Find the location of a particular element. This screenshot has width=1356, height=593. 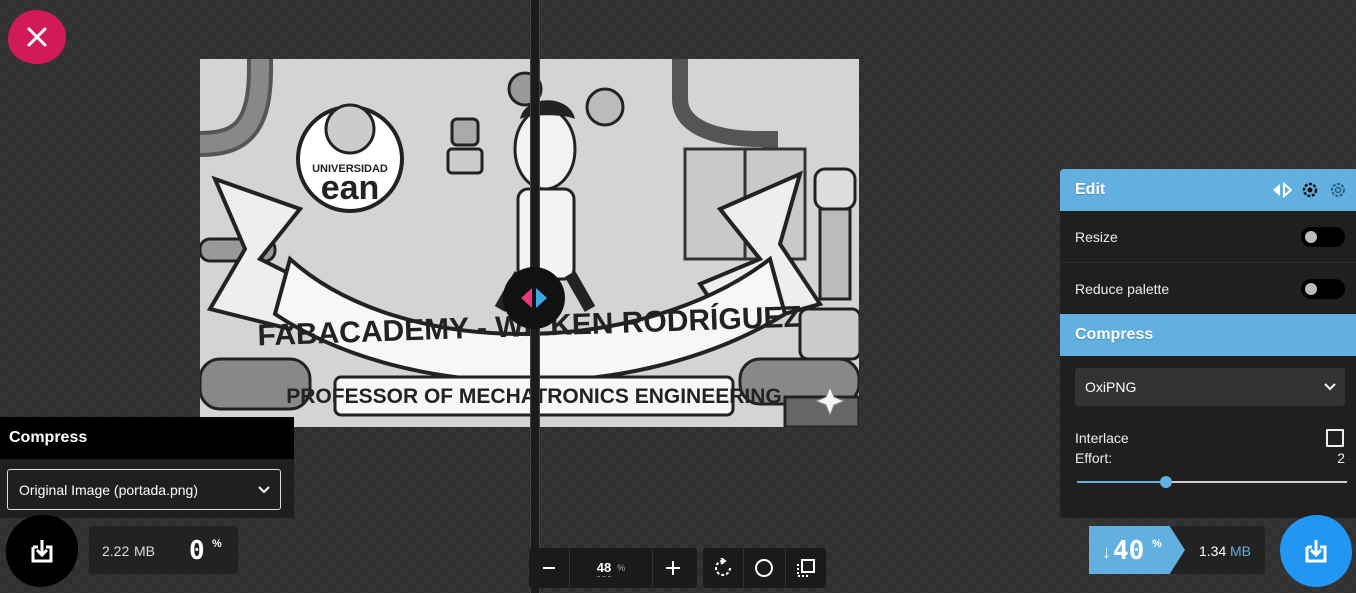

codec-select-value: OxiPNG is located at coordinates (1111, 387).